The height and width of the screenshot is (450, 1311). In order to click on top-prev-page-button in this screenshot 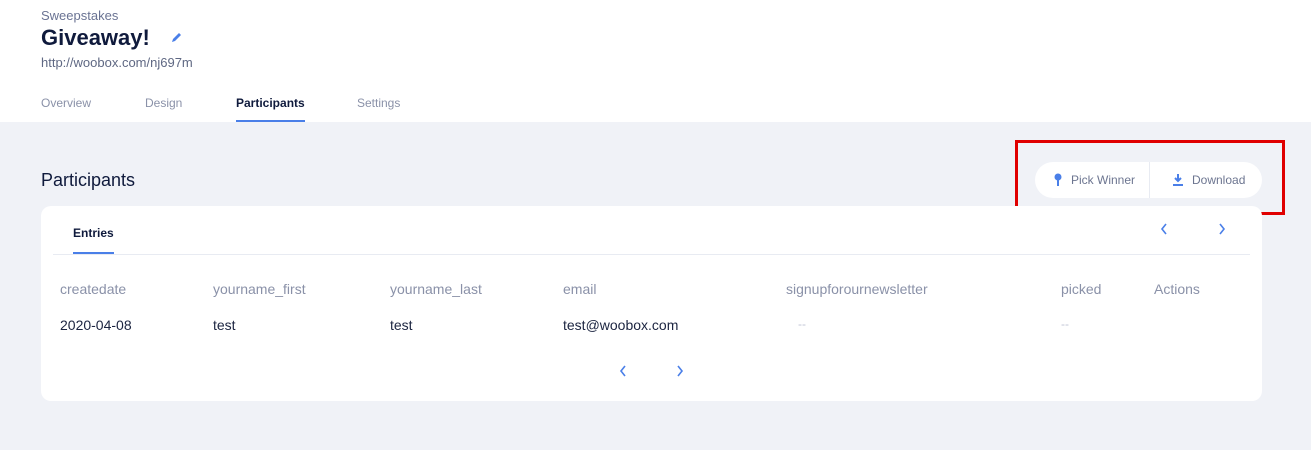, I will do `click(1164, 229)`.